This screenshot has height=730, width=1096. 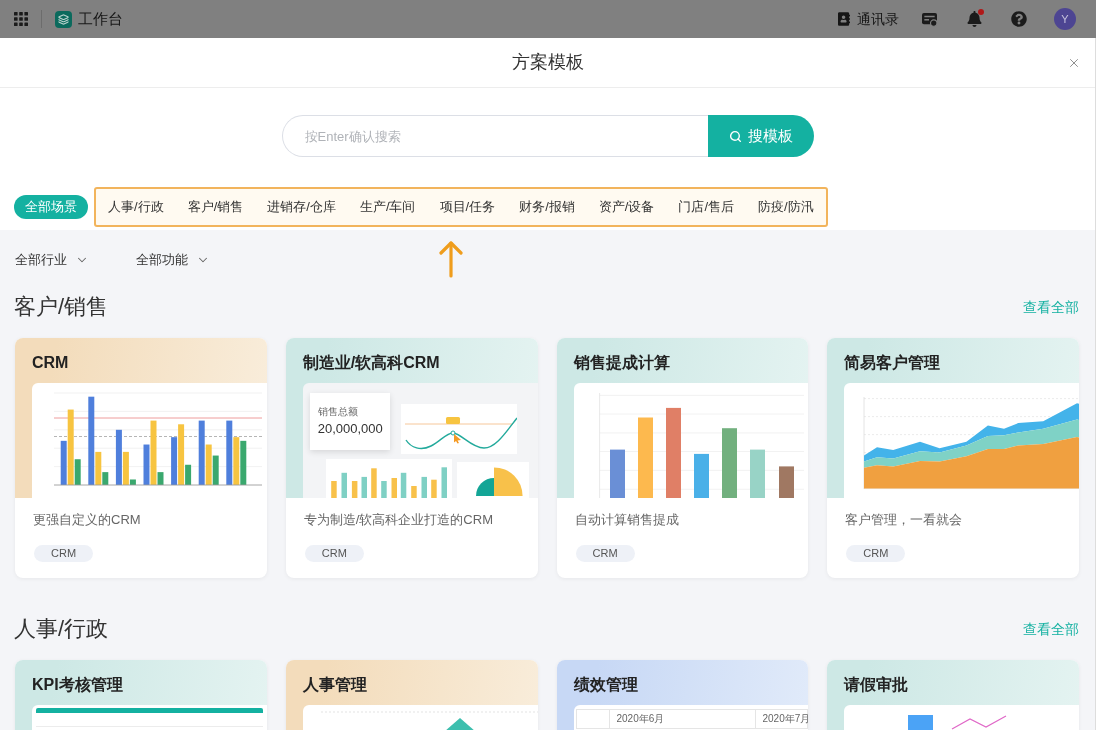 What do you see at coordinates (63, 19) in the screenshot?
I see `layers-logo-icon` at bounding box center [63, 19].